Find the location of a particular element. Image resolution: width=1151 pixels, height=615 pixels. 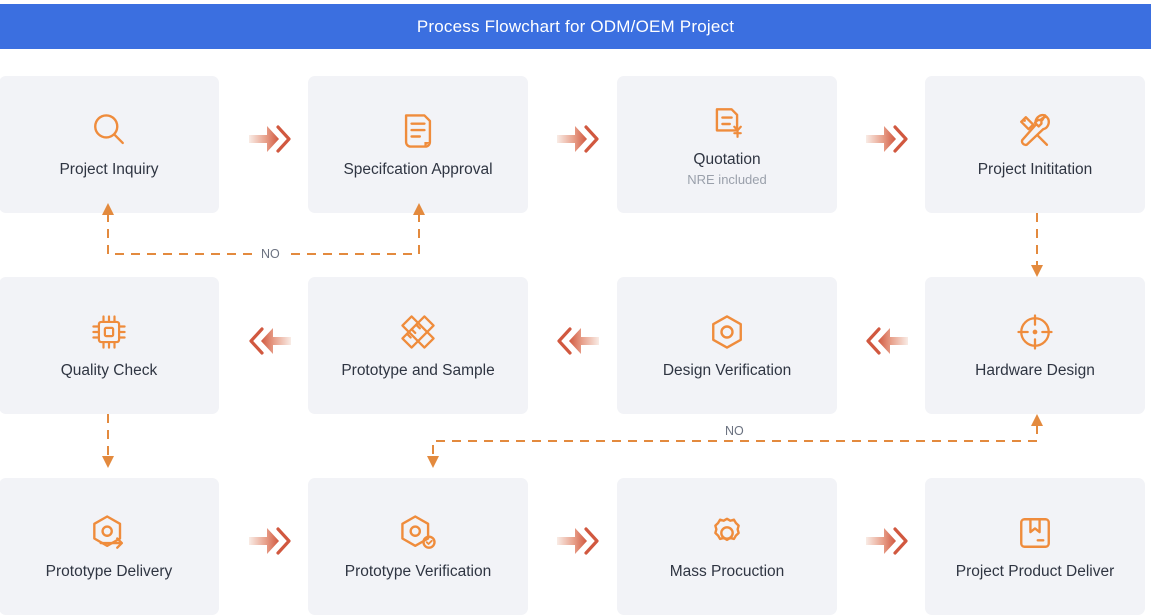

gear-icon is located at coordinates (727, 533).